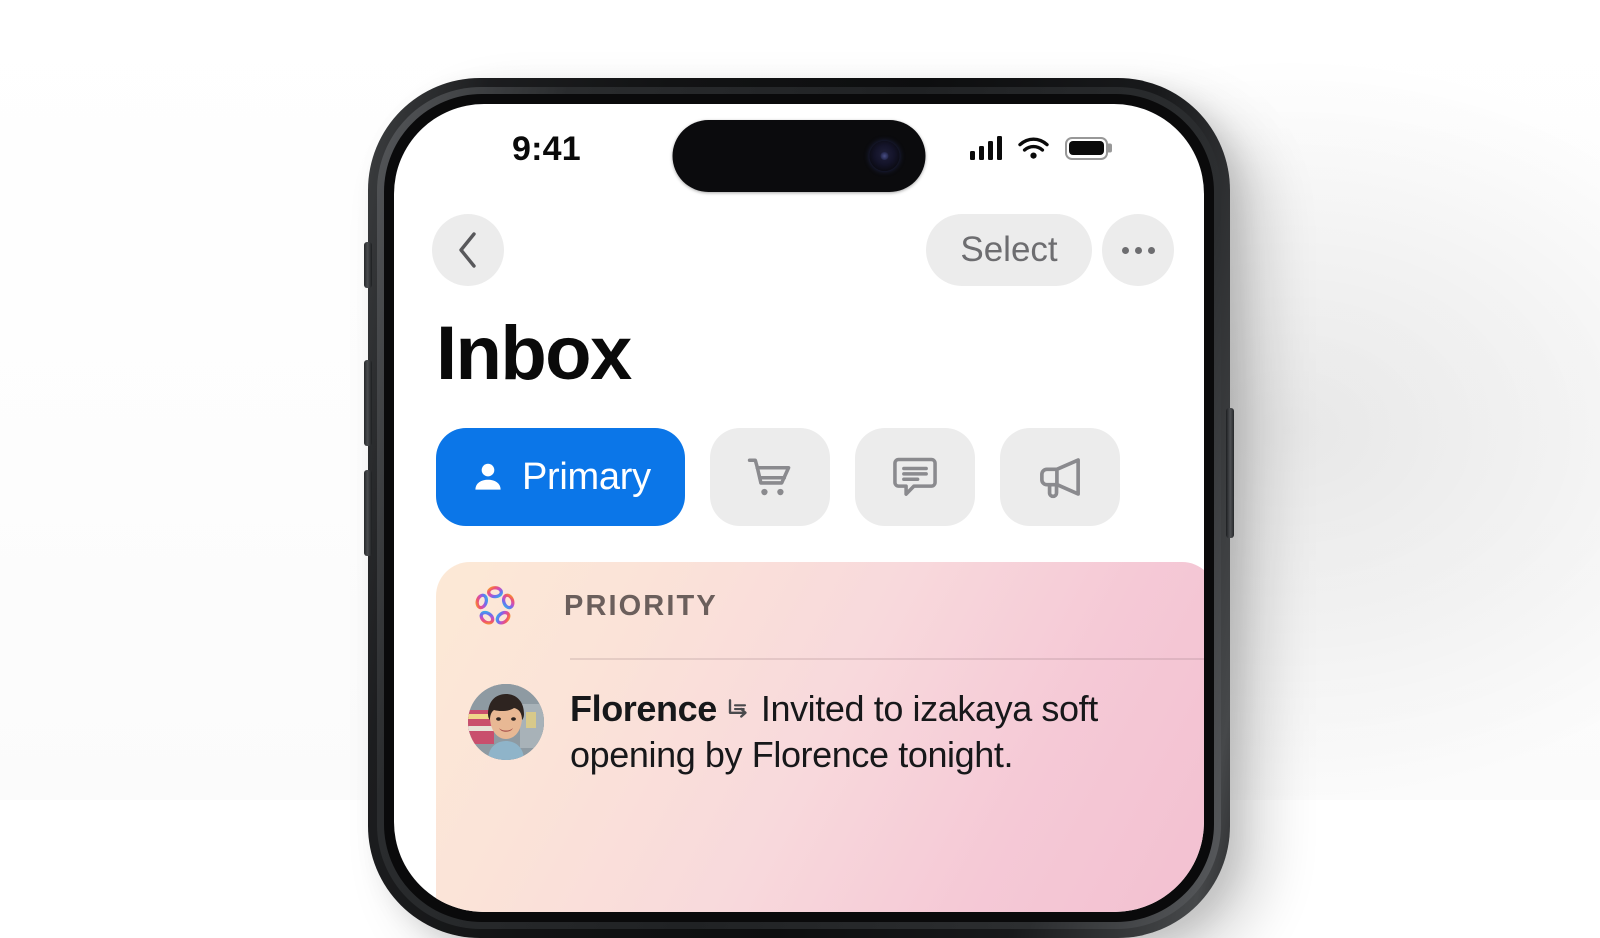 This screenshot has height=938, width=1600. I want to click on front-camera-icon, so click(884, 156).